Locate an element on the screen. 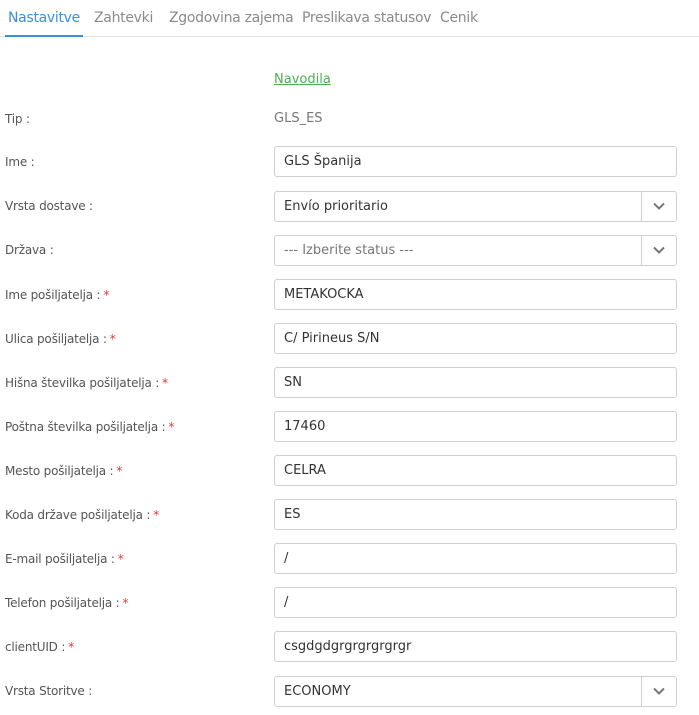 This screenshot has width=699, height=715. drzava-label: Država : is located at coordinates (29, 250).